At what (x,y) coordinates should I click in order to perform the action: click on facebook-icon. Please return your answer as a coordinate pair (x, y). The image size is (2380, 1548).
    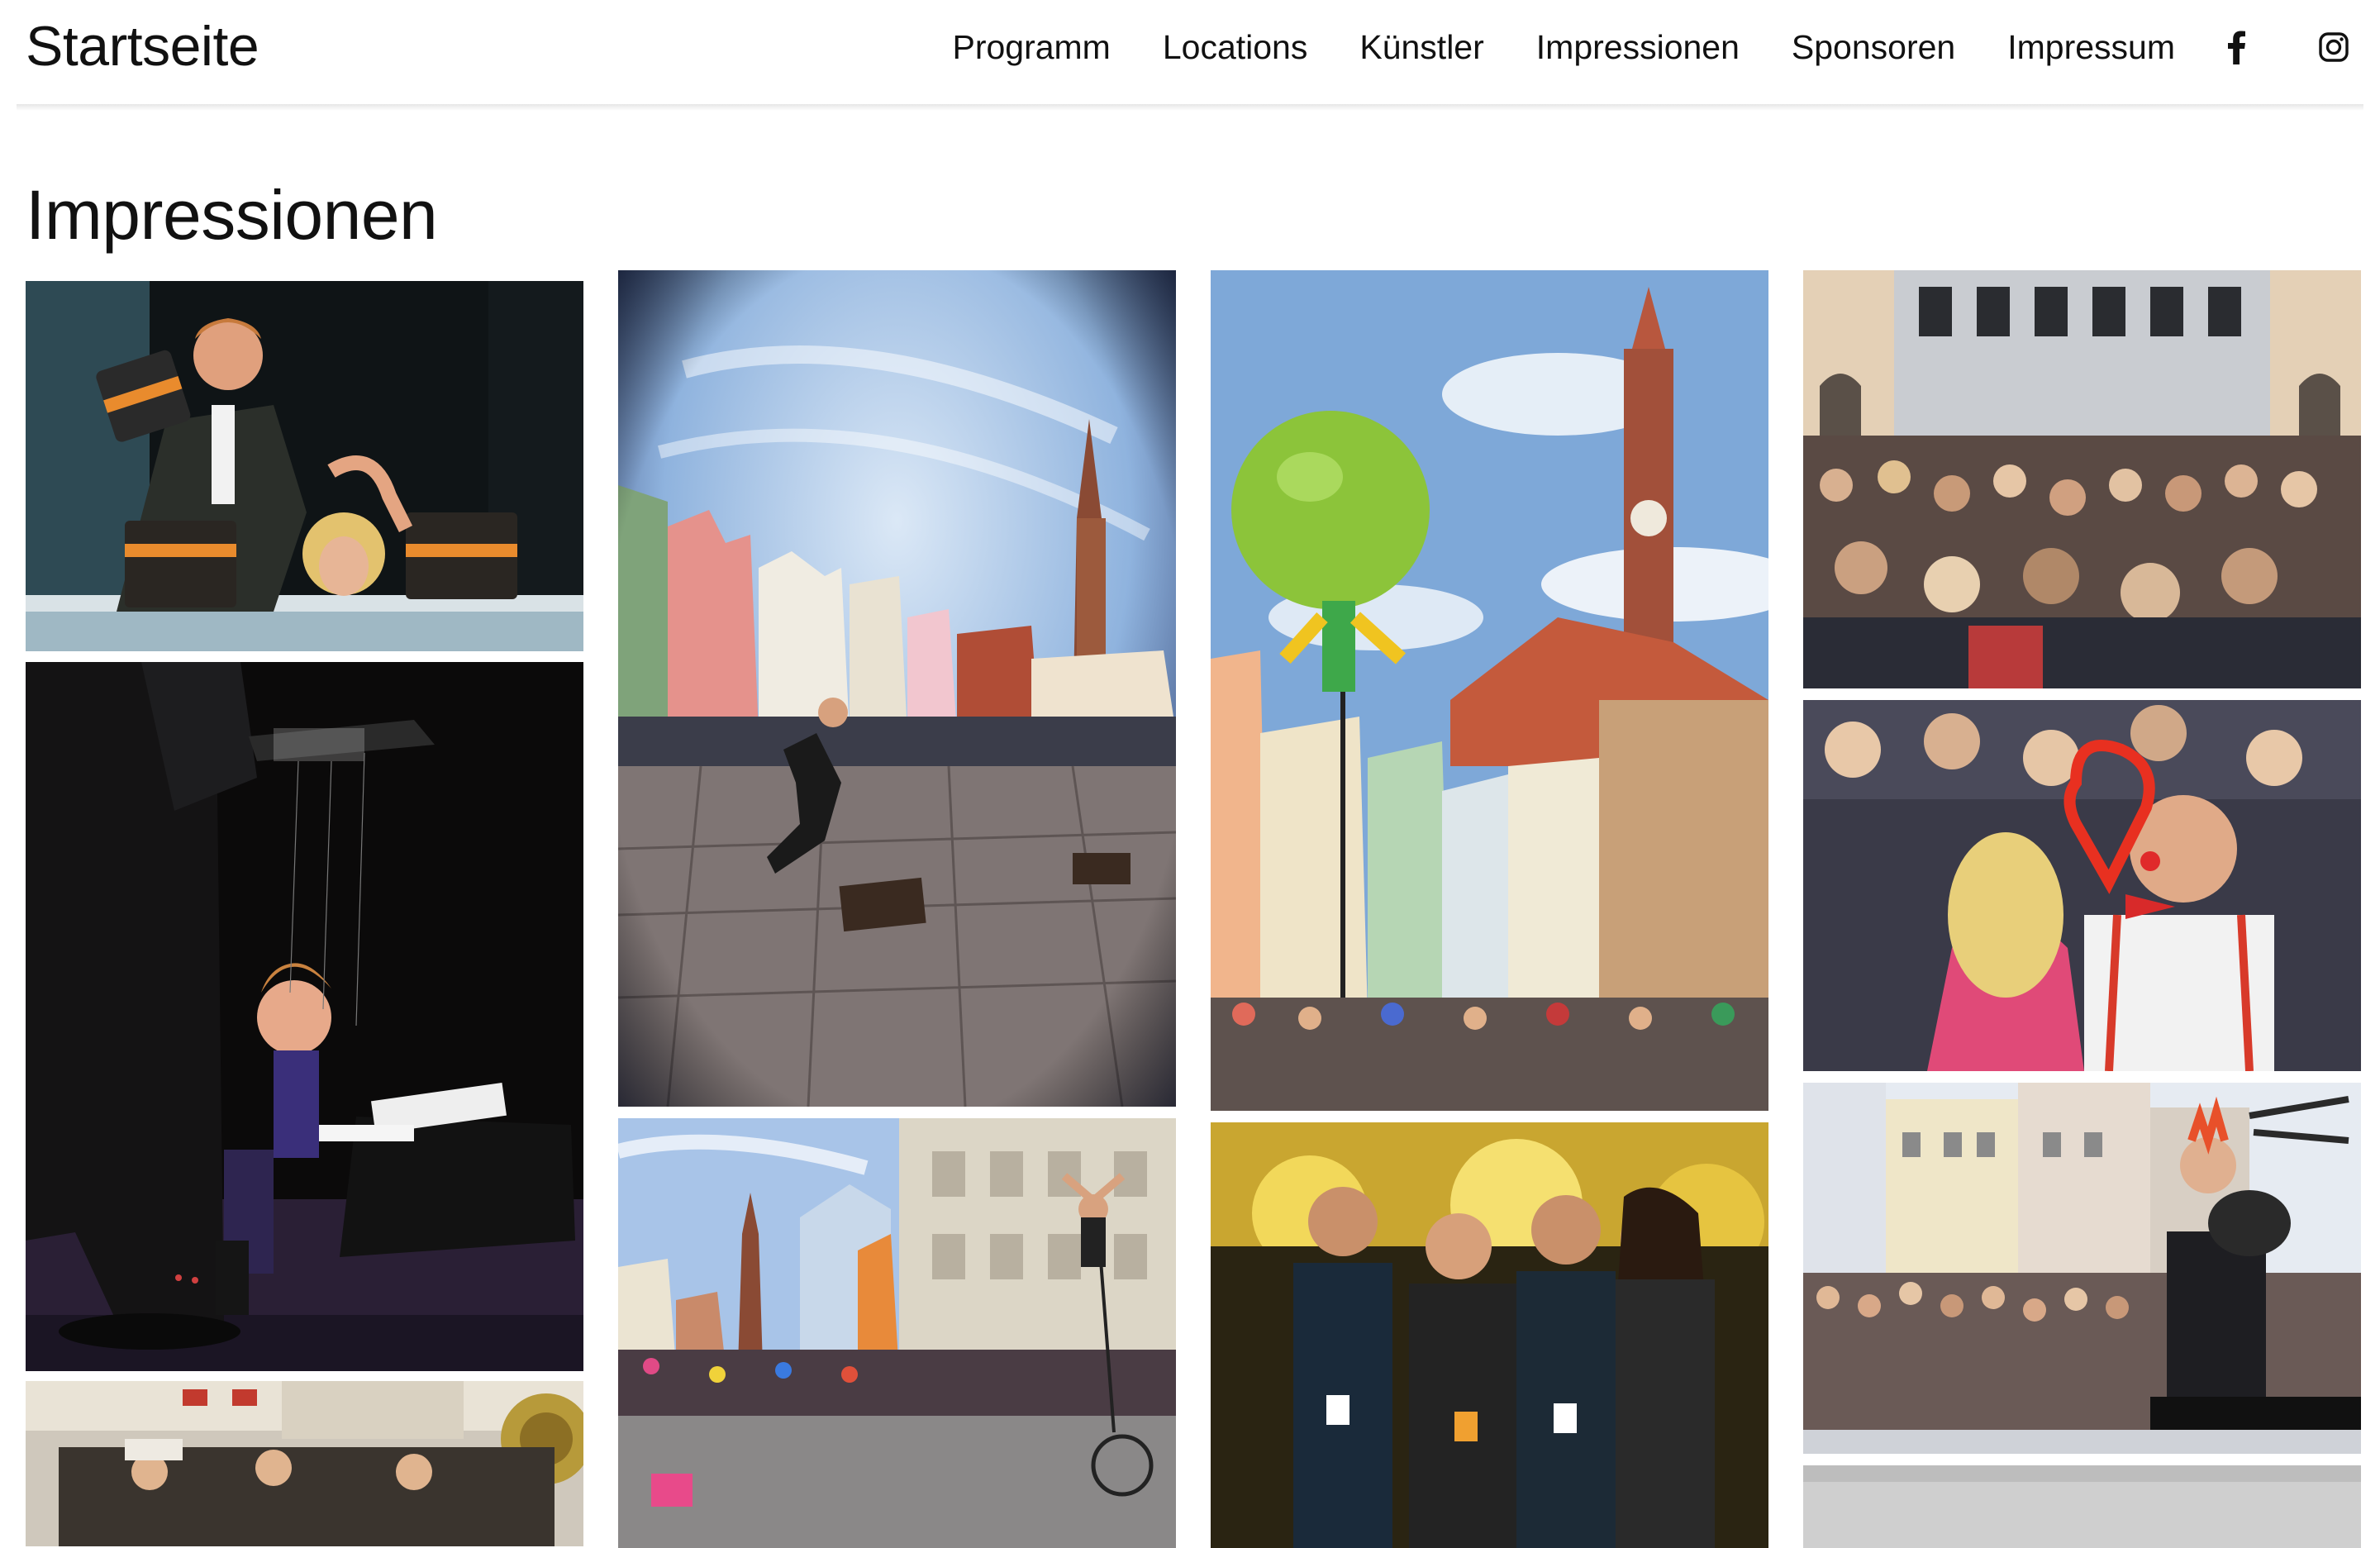
    Looking at the image, I should click on (2236, 47).